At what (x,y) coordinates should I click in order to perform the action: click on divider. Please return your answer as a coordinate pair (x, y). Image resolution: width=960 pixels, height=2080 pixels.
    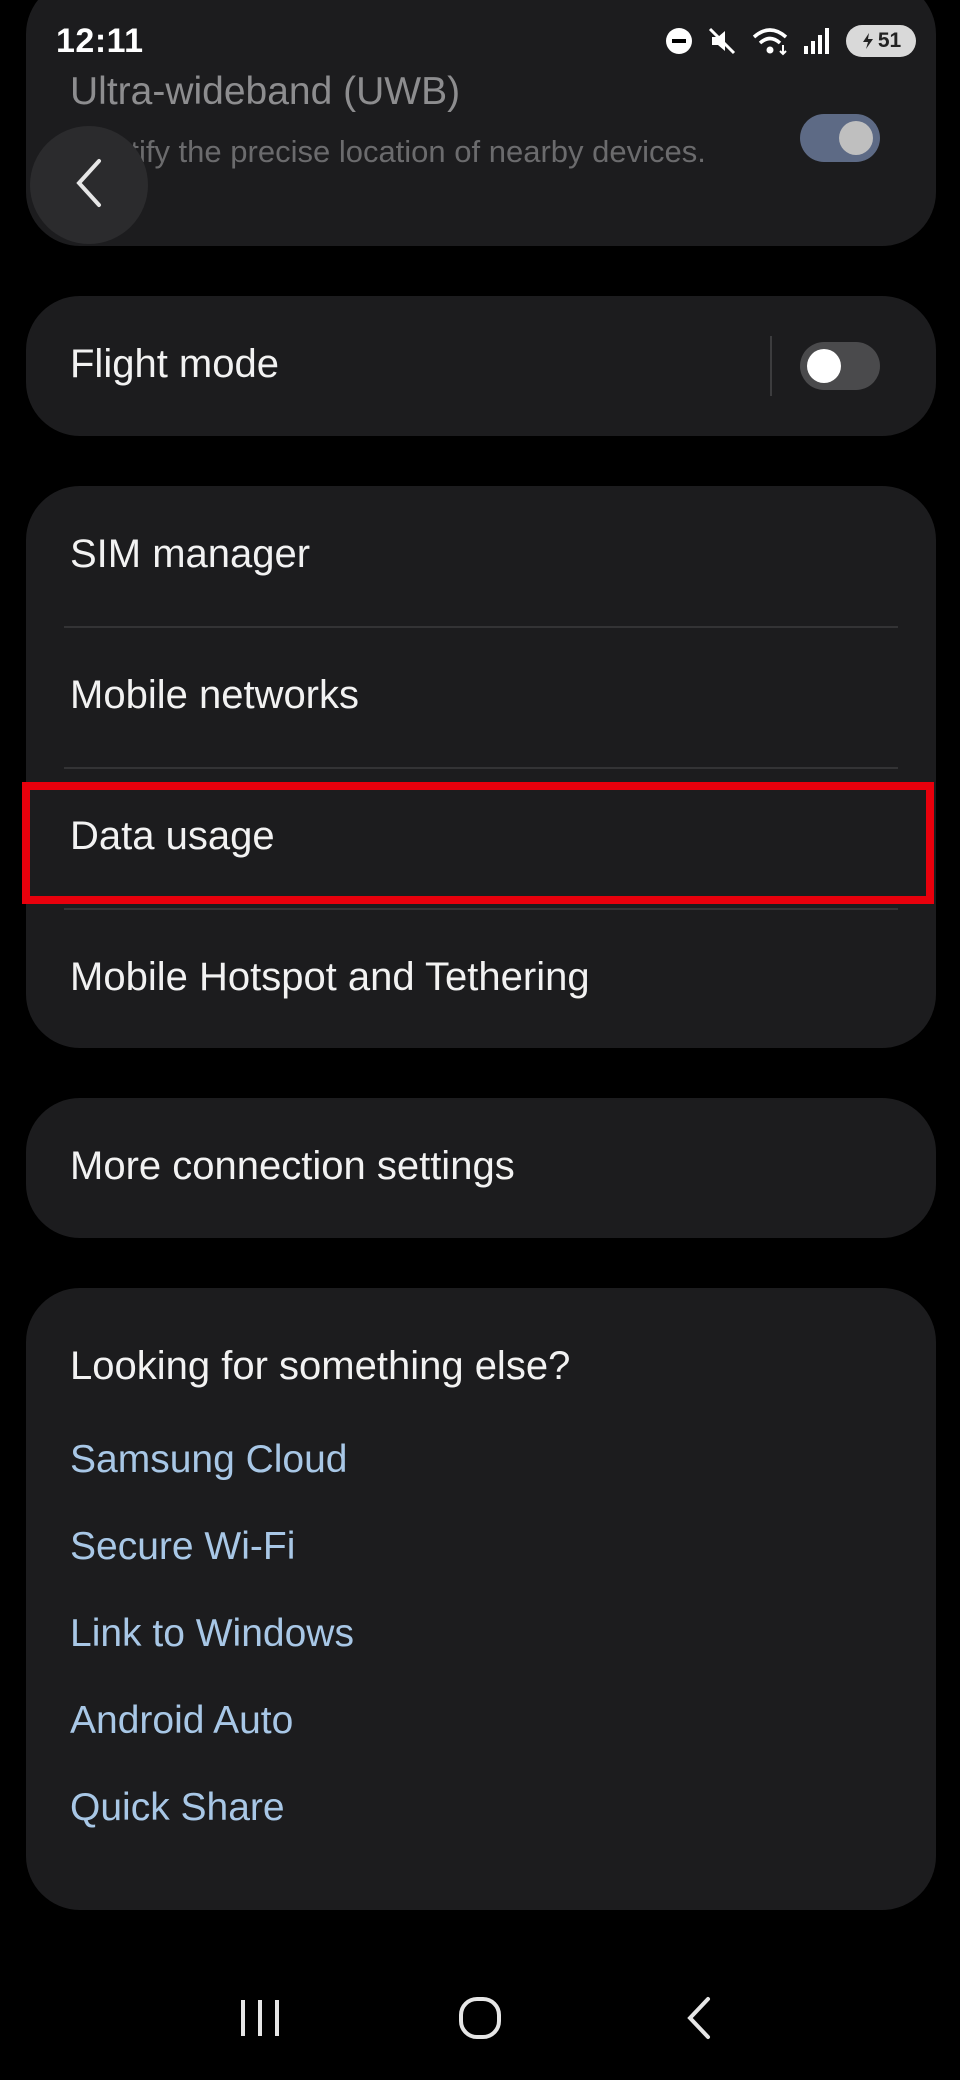
    Looking at the image, I should click on (771, 366).